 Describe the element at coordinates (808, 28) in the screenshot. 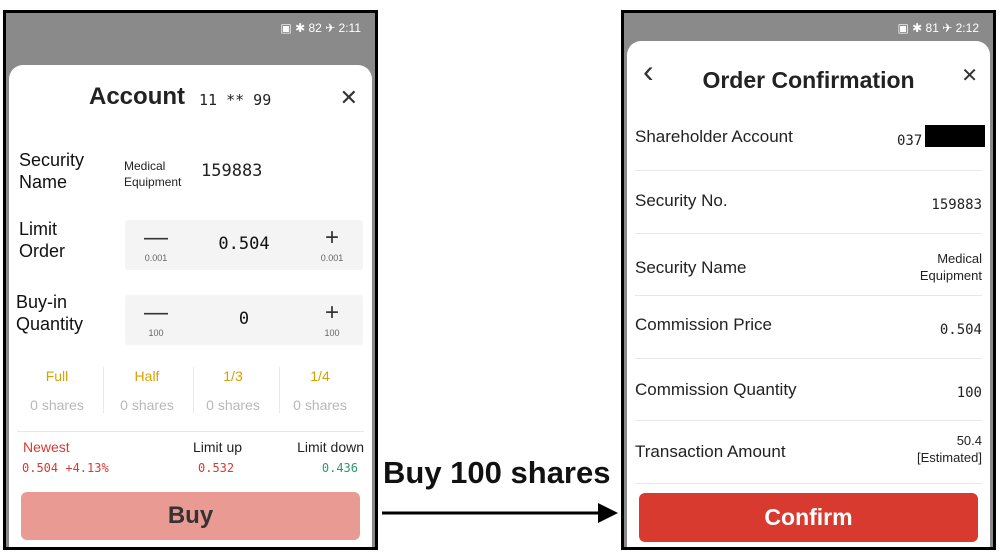

I see `status-bar: ▣ ✱ 81 ✈ 2:12` at that location.